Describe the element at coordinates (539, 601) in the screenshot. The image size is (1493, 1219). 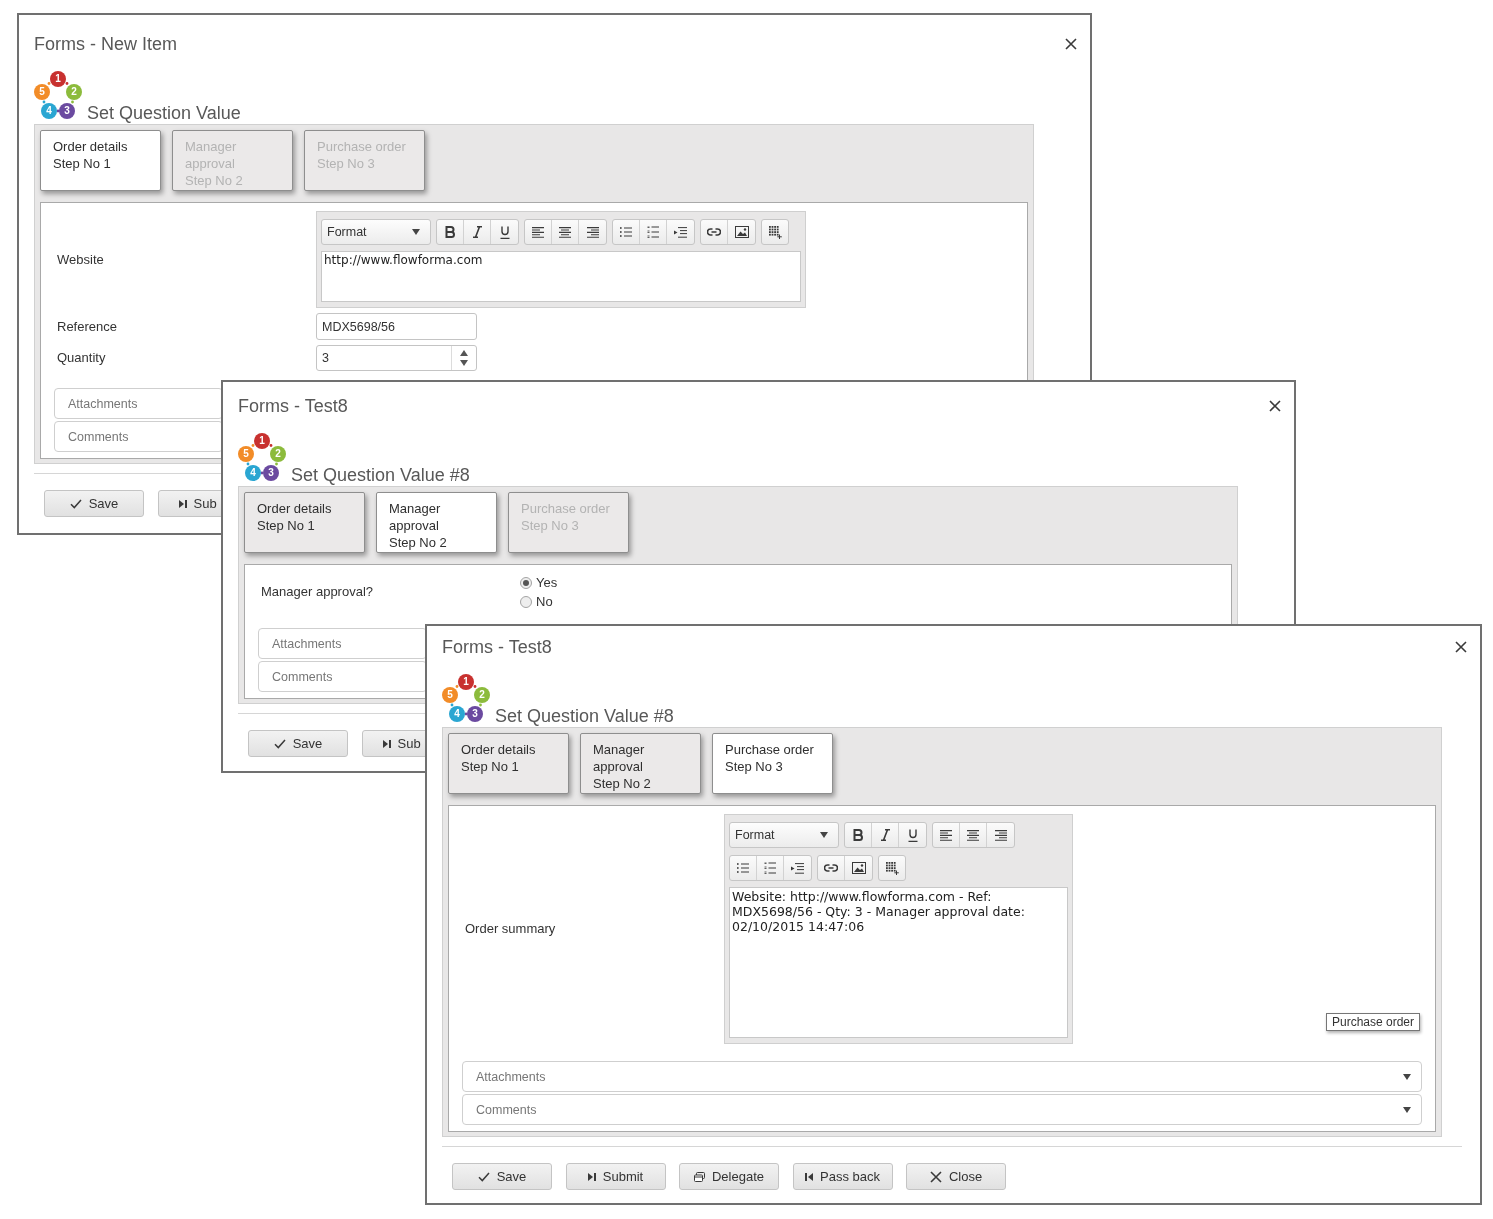
I see `radio-option: No` at that location.